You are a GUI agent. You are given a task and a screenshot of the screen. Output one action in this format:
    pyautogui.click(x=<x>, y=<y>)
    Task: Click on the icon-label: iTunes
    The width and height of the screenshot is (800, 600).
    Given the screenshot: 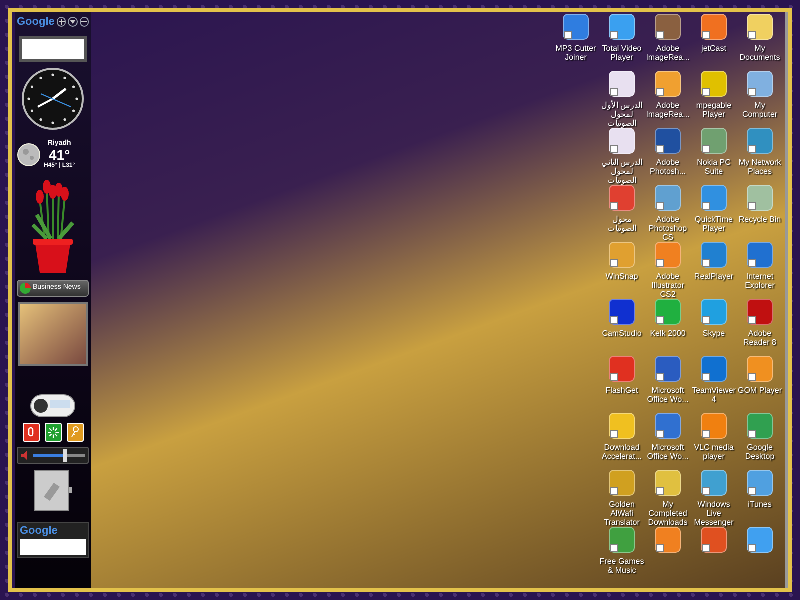 What is the action you would take?
    pyautogui.click(x=760, y=504)
    